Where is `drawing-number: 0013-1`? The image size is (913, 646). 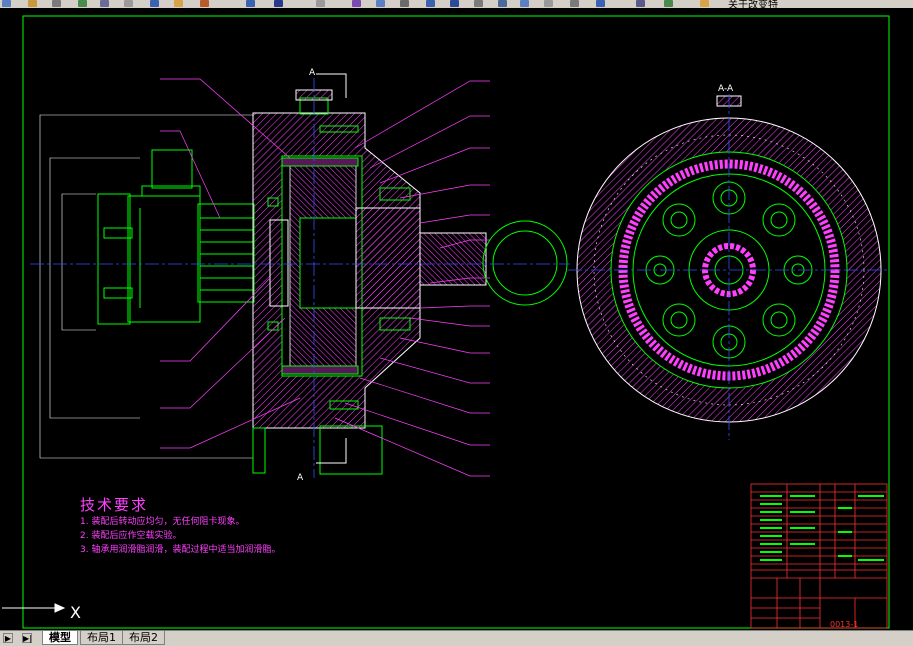 drawing-number: 0013-1 is located at coordinates (844, 624).